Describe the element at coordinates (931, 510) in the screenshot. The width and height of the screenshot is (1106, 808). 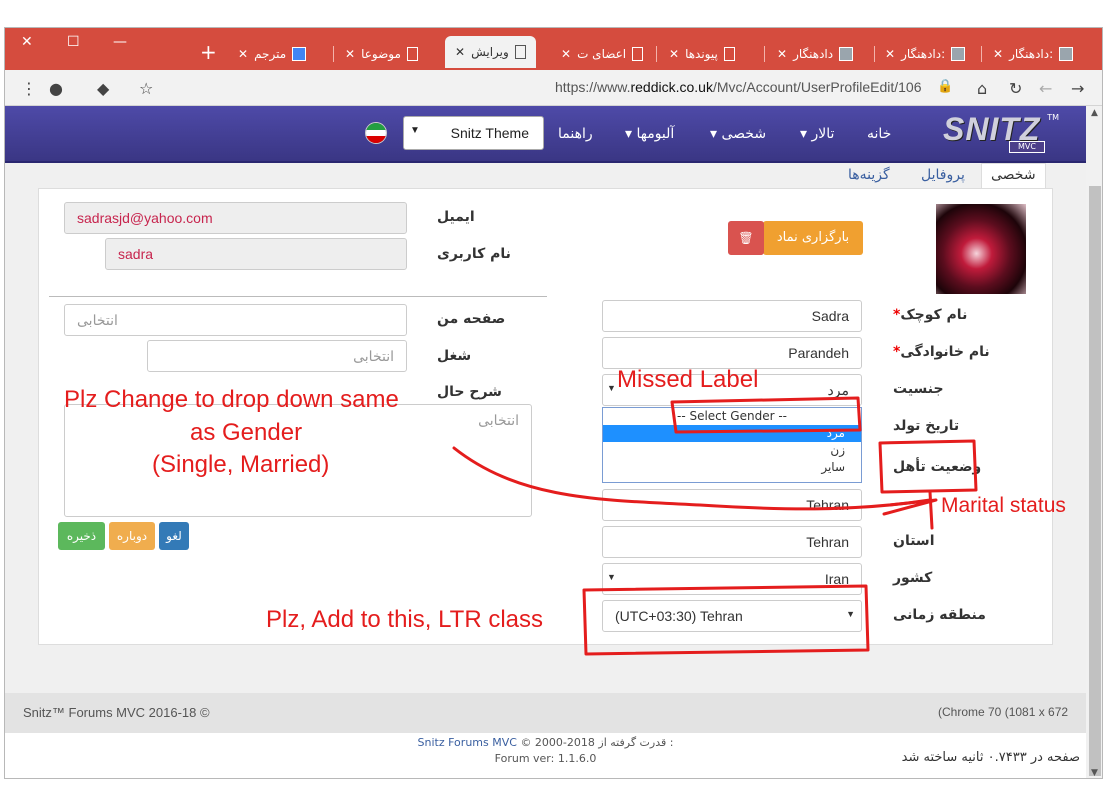
I see `marital-pointer` at that location.